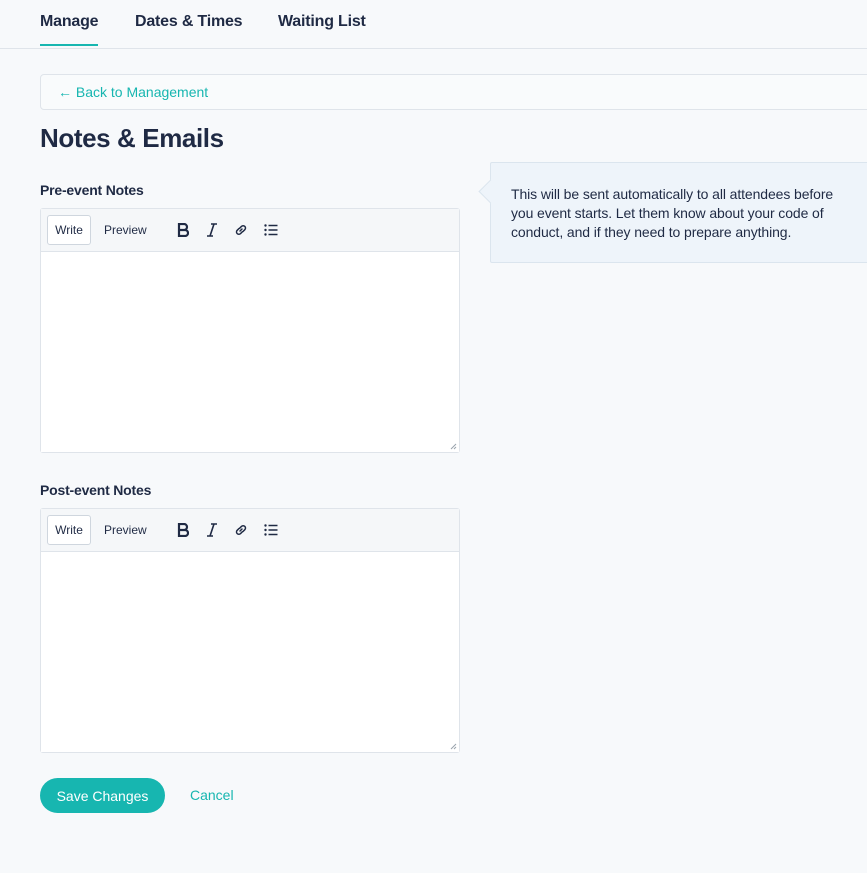  I want to click on back-to-management-link: ← Back to Management, so click(133, 92).